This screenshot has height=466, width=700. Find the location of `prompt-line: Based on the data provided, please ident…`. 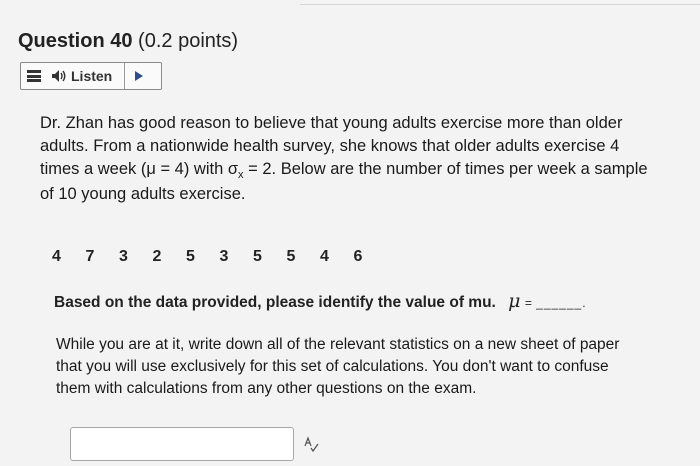

prompt-line: Based on the data provided, please ident… is located at coordinates (320, 301).